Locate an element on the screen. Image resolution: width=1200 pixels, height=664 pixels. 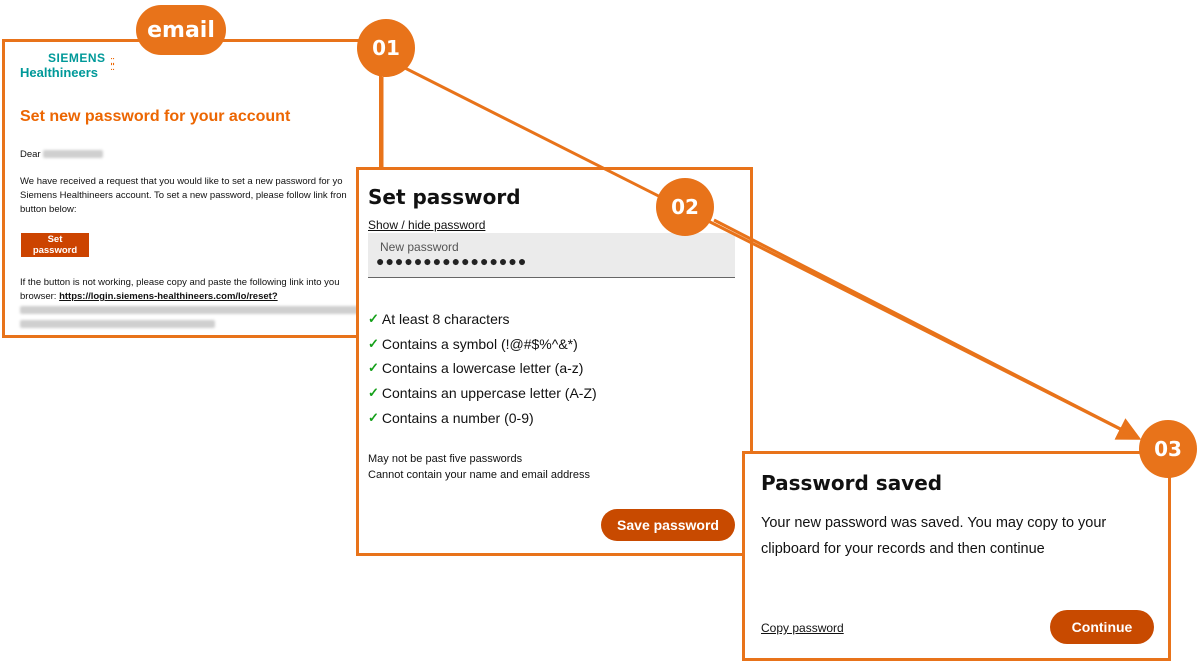
email-set-password-button: Set password is located at coordinates (55, 245).